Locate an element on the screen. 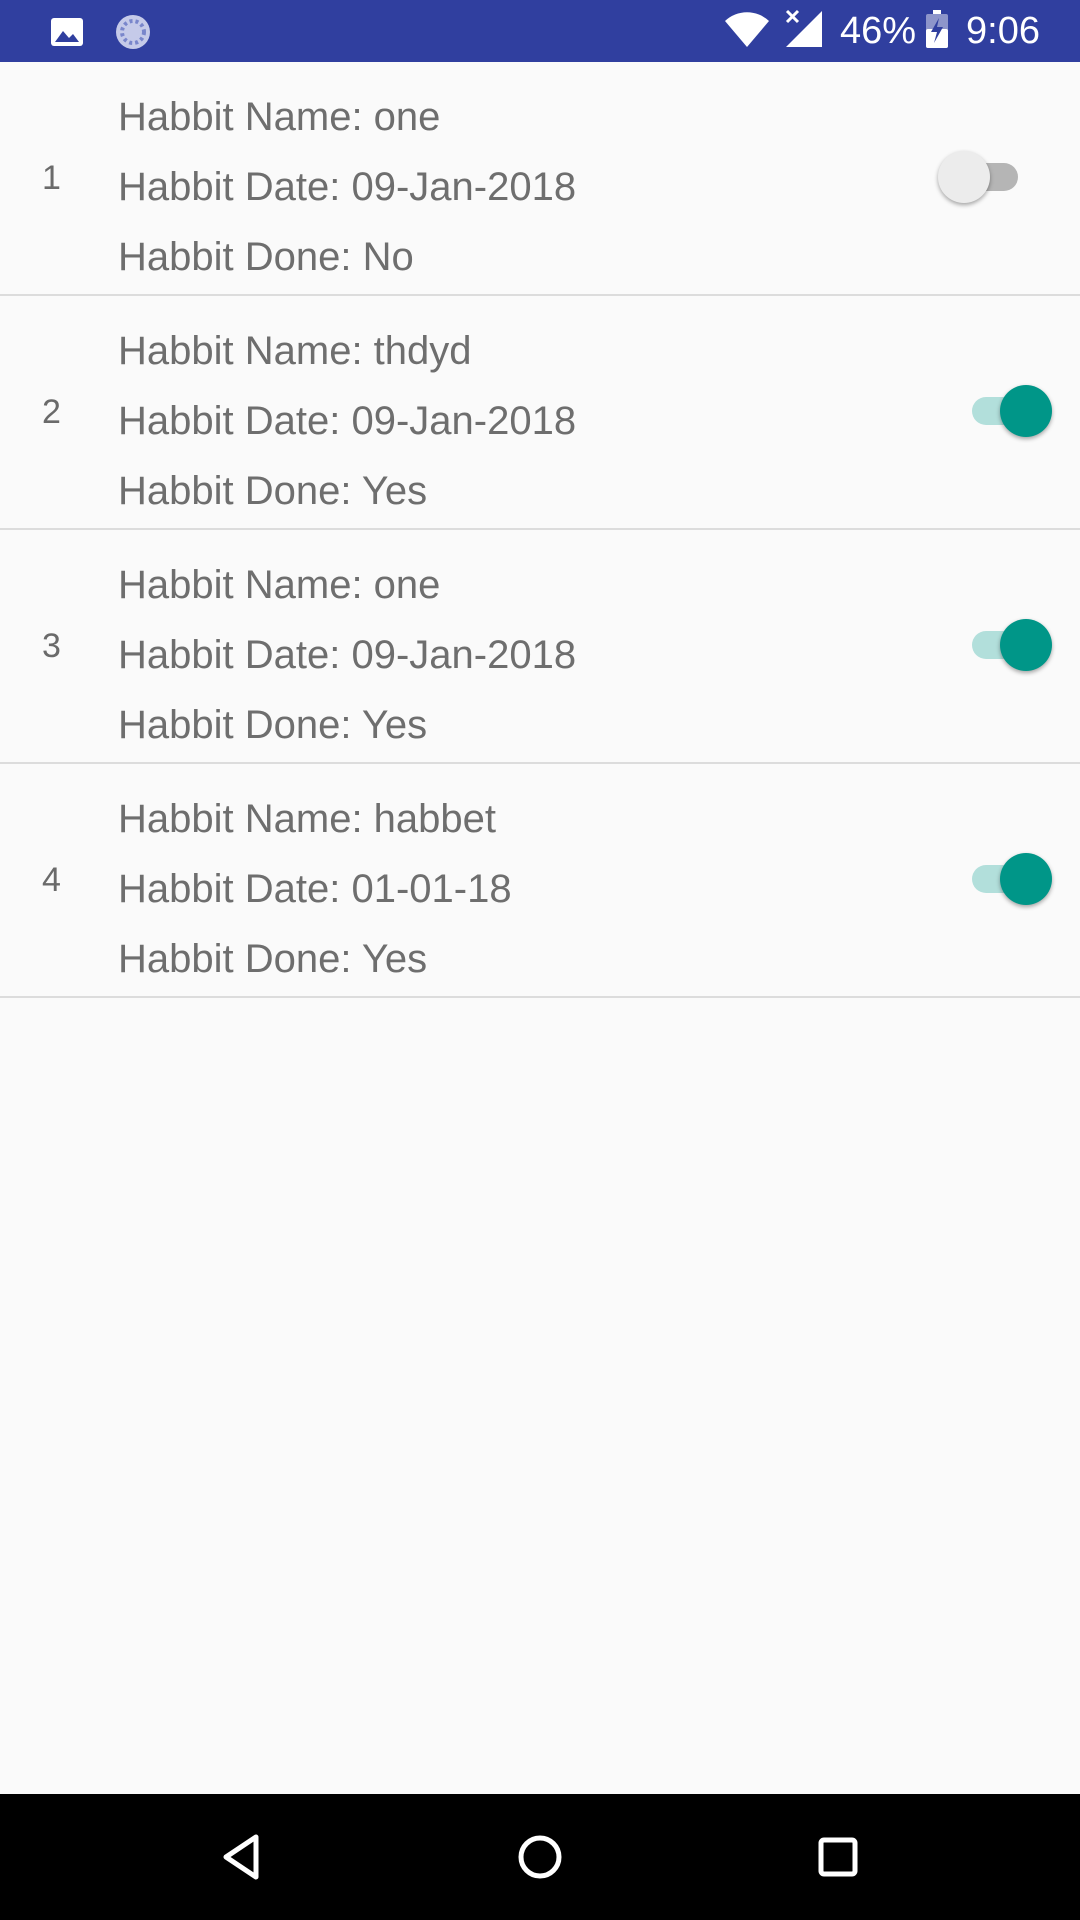 This screenshot has width=1080, height=1920. sync-notification-icon is located at coordinates (133, 34).